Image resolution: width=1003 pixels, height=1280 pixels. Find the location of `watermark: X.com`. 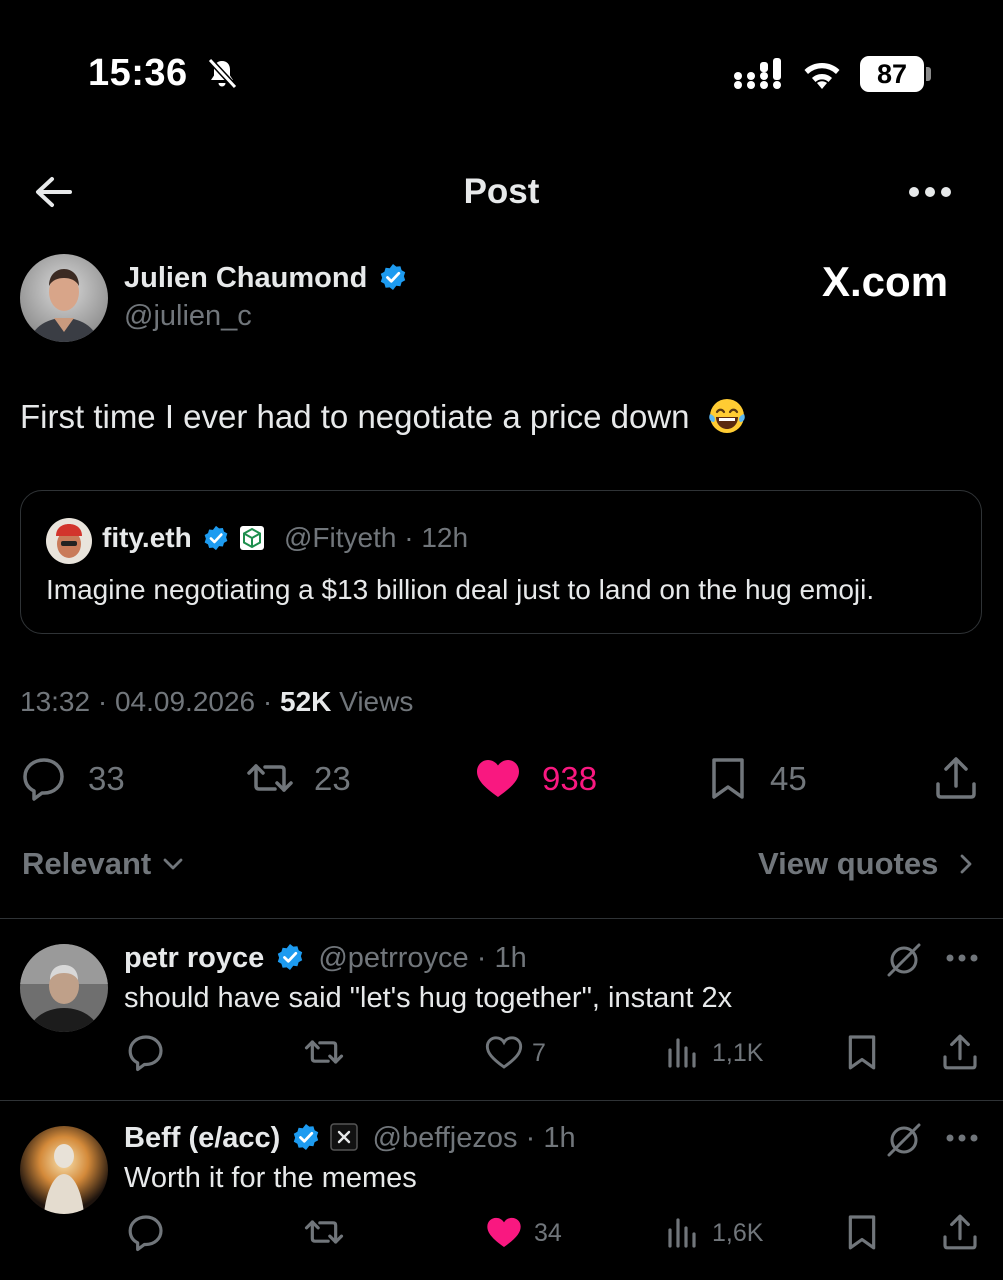

watermark: X.com is located at coordinates (885, 281).